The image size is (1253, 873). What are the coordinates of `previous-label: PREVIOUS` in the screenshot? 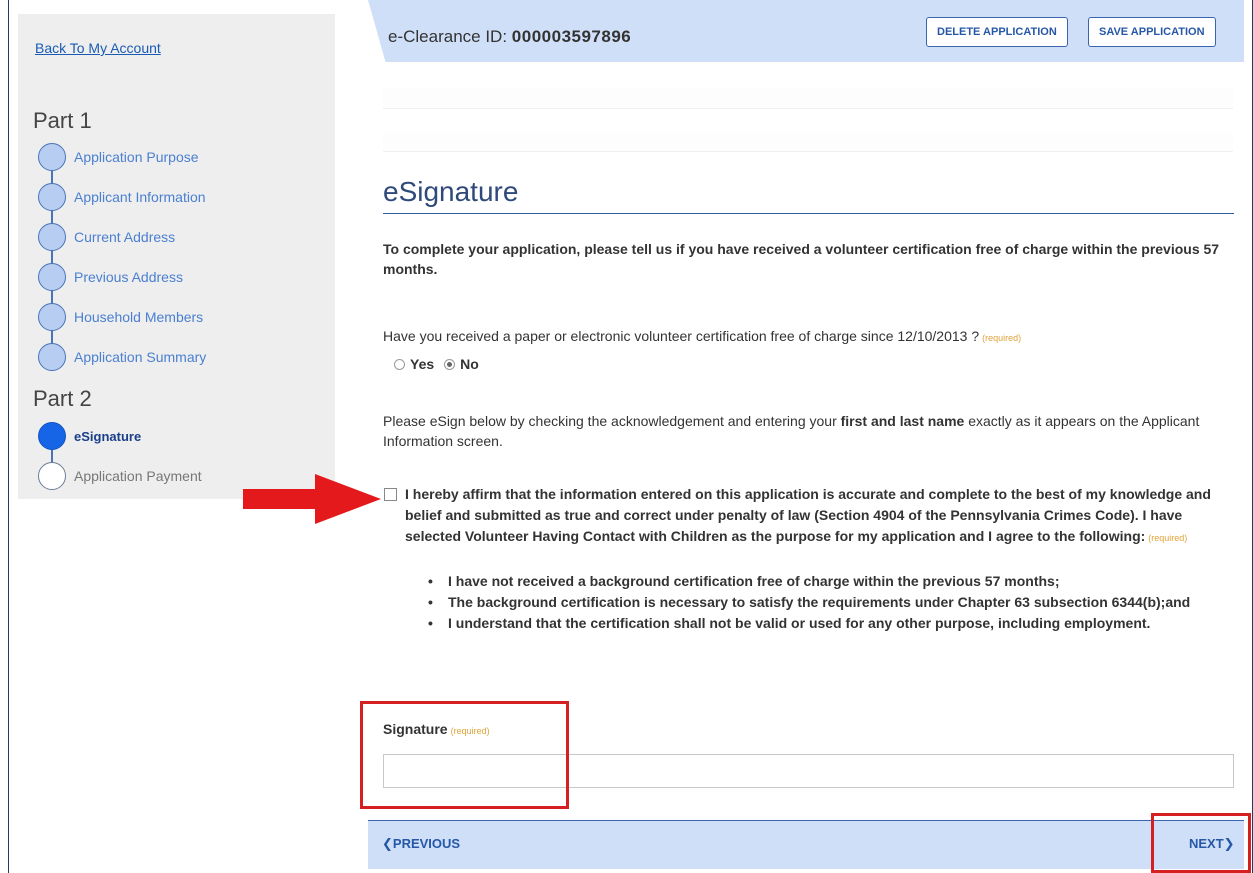 It's located at (426, 843).